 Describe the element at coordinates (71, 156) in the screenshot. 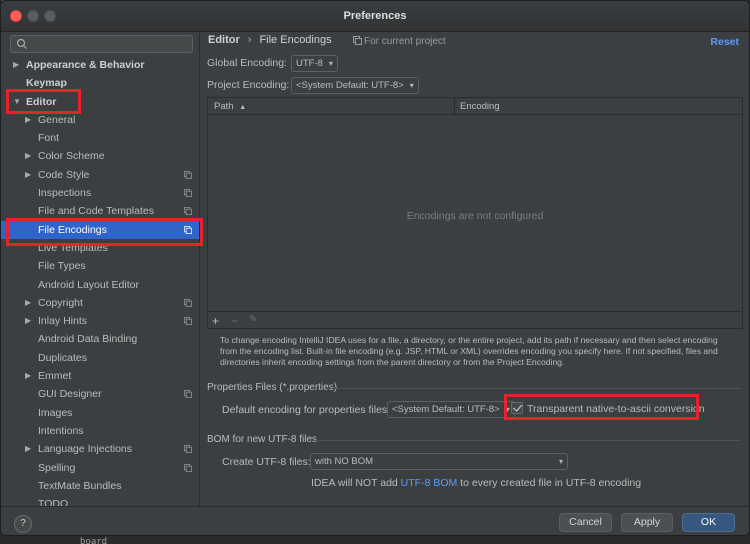

I see `sidebar-item-label: Color Scheme` at that location.